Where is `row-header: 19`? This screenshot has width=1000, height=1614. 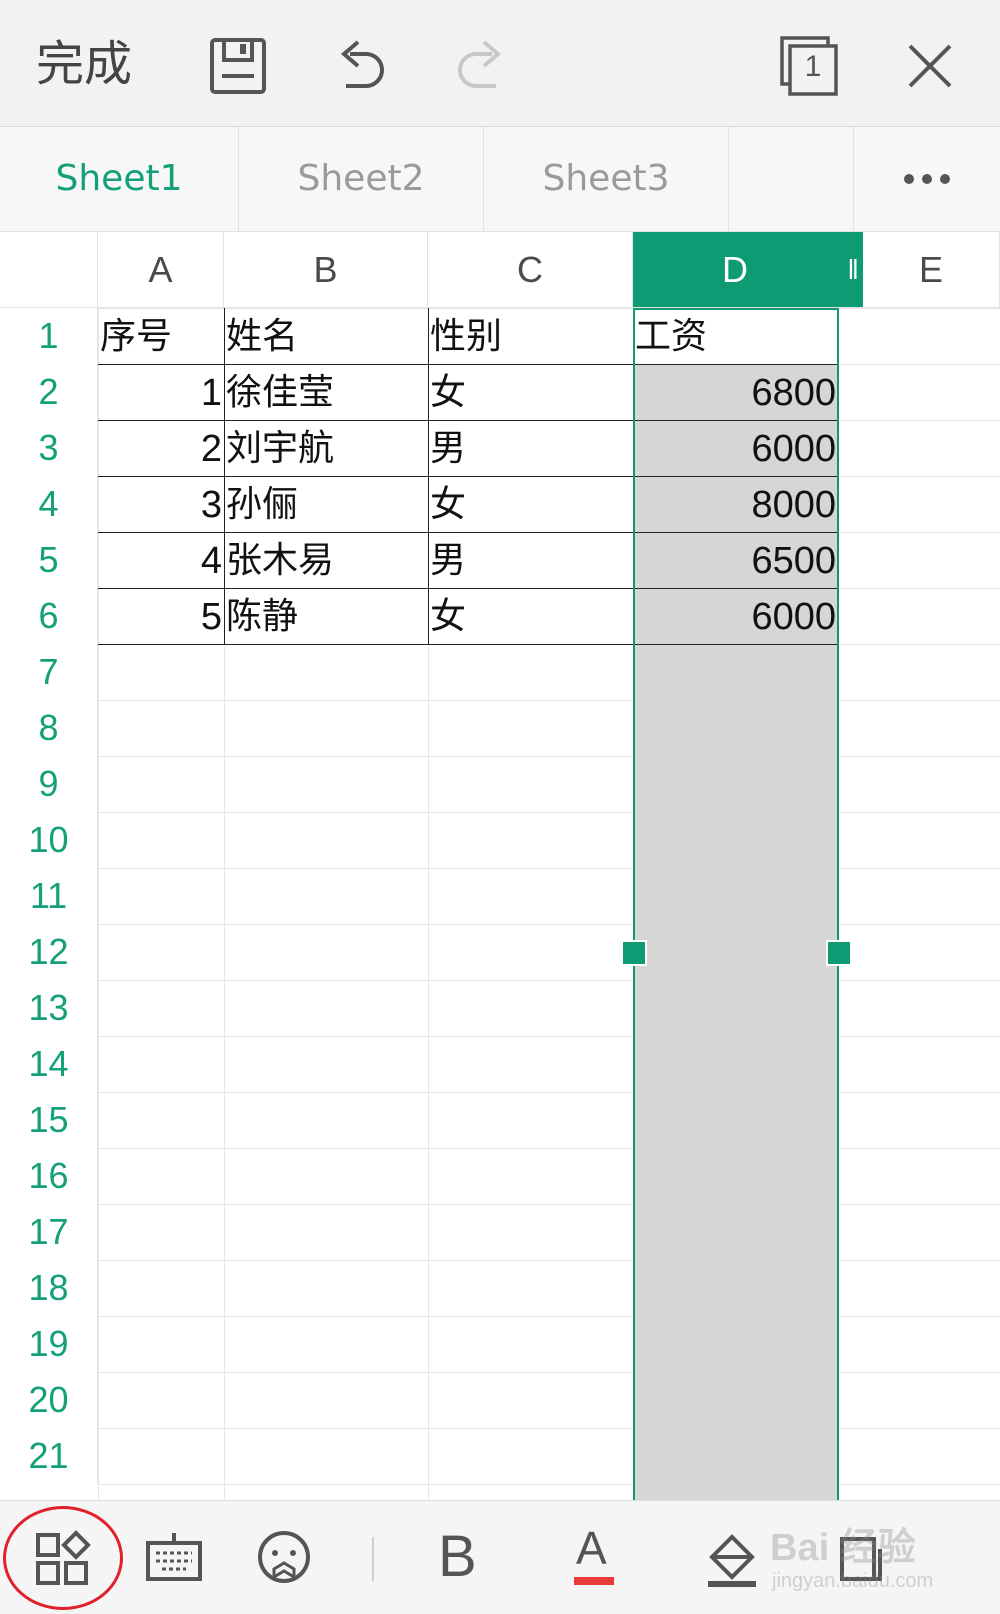
row-header: 19 is located at coordinates (49, 1344).